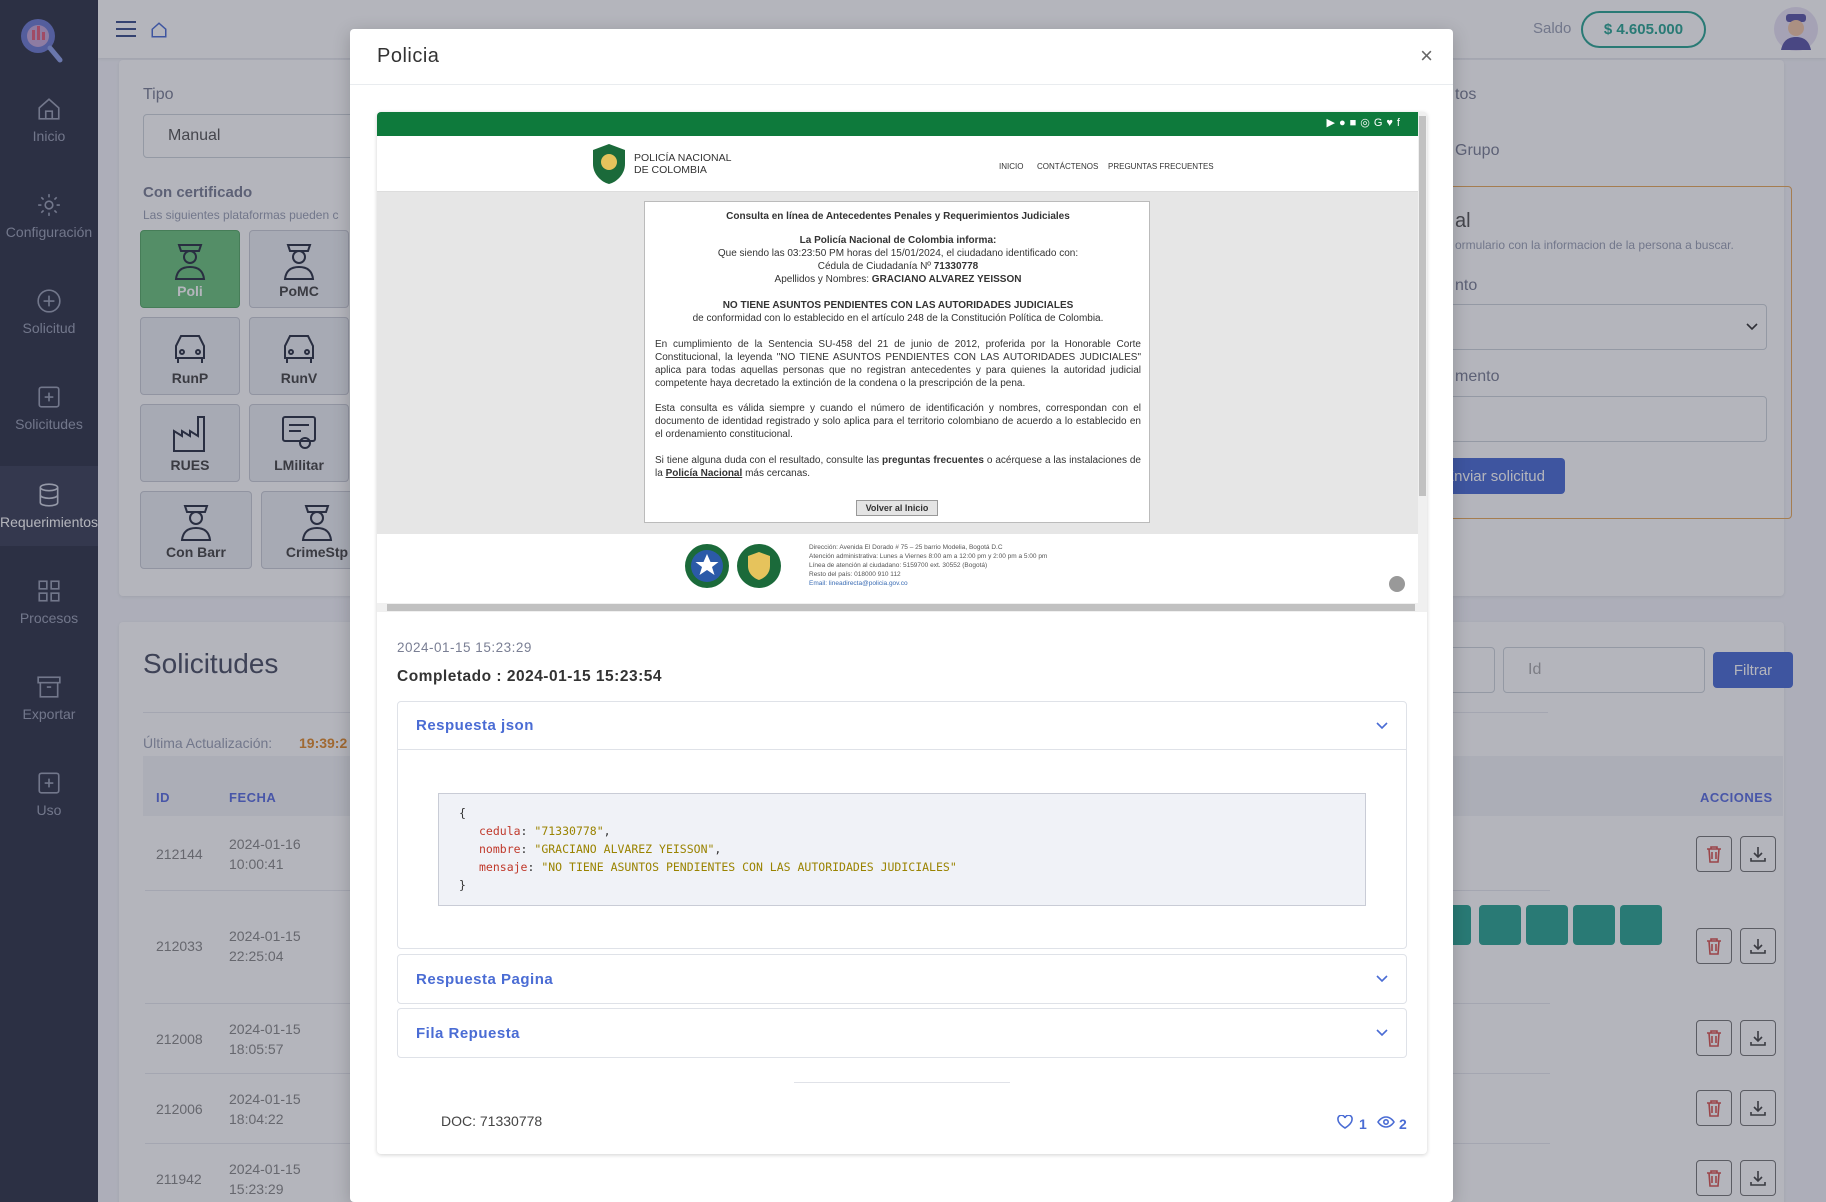 This screenshot has height=1202, width=1826. I want to click on views-count: 2, so click(1403, 1124).